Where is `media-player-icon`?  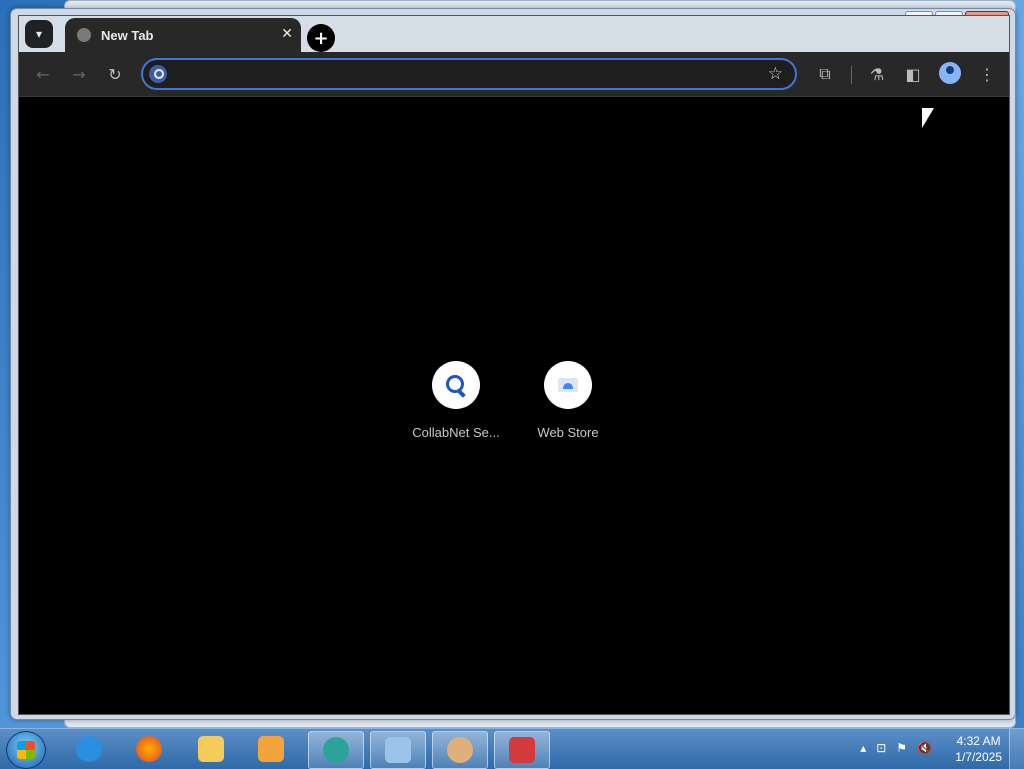 media-player-icon is located at coordinates (271, 749).